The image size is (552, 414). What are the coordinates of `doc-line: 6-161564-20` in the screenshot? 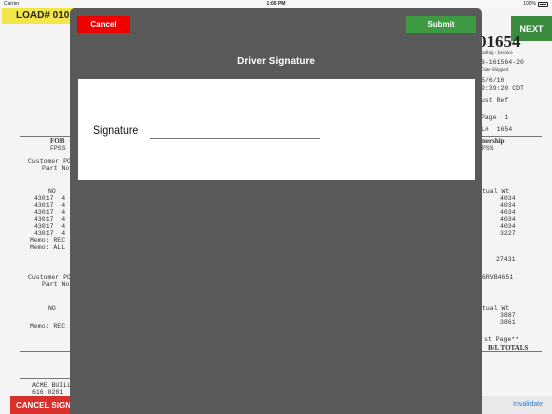 It's located at (502, 62).